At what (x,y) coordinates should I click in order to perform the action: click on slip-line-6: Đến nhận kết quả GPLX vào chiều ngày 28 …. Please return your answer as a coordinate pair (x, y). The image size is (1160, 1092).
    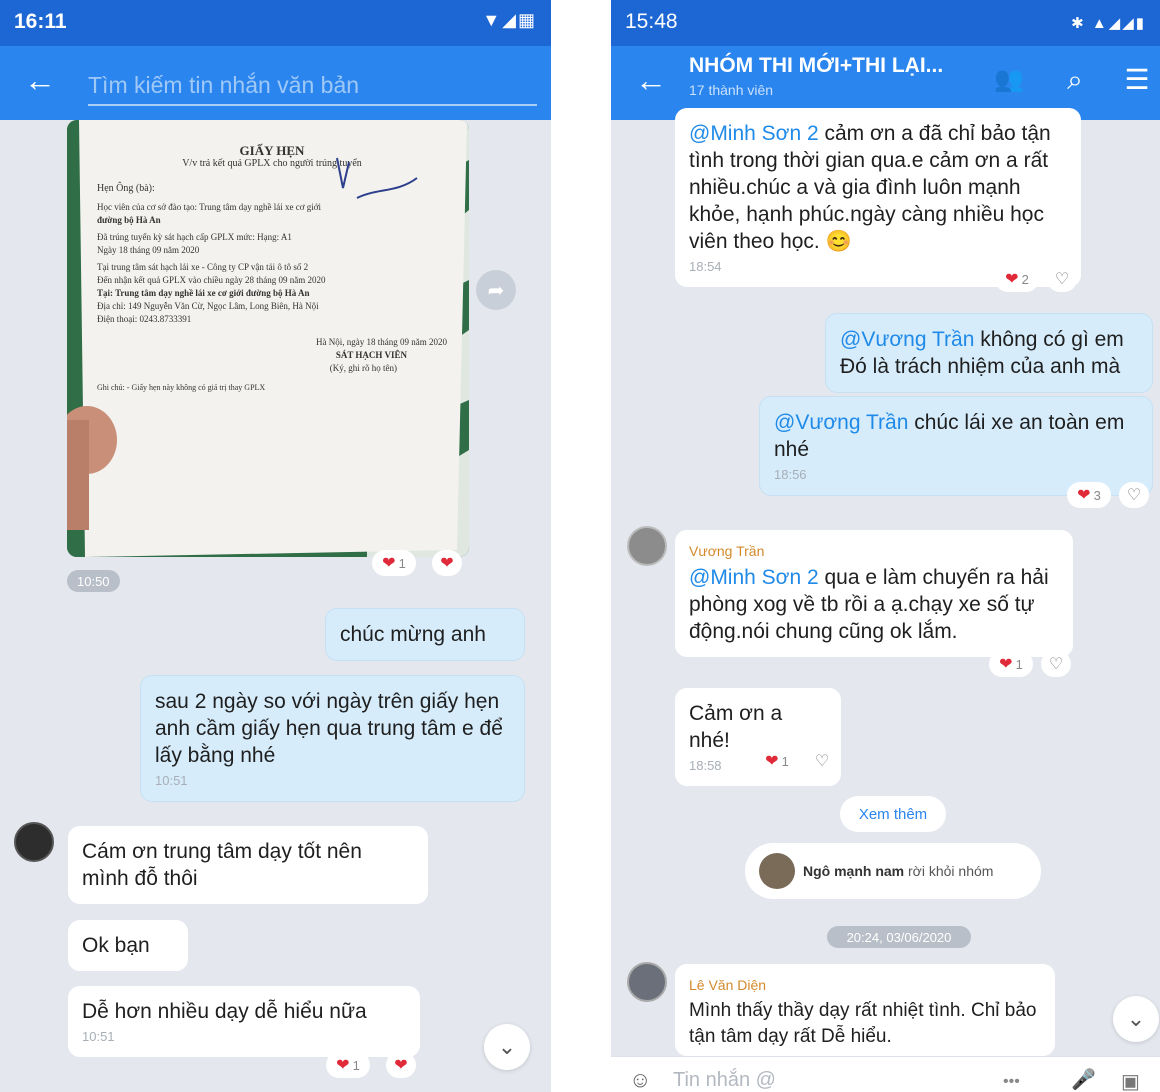
    Looking at the image, I should click on (211, 280).